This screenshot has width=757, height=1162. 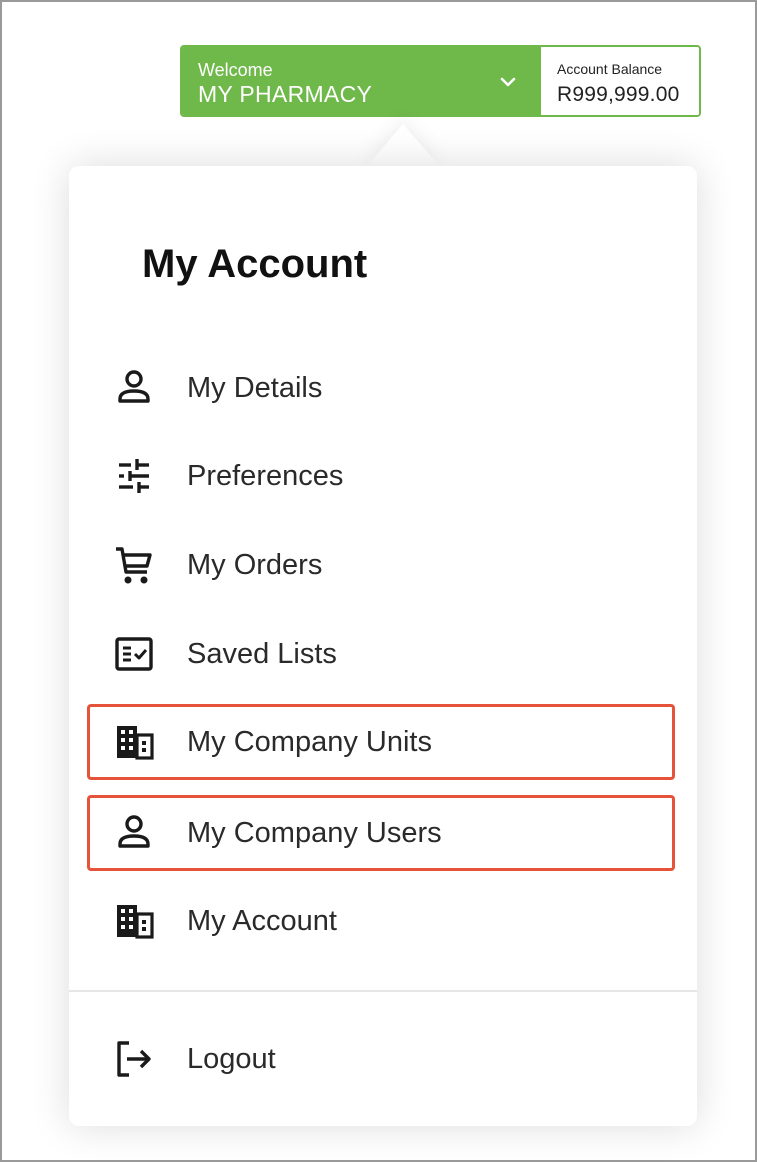 I want to click on menu-item-label: Saved Lists, so click(x=262, y=653).